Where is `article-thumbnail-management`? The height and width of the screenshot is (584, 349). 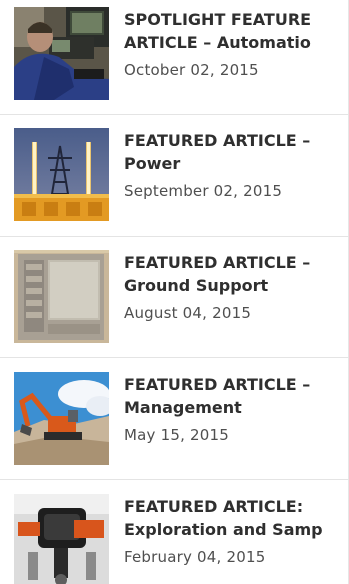
article-thumbnail-management is located at coordinates (61, 418).